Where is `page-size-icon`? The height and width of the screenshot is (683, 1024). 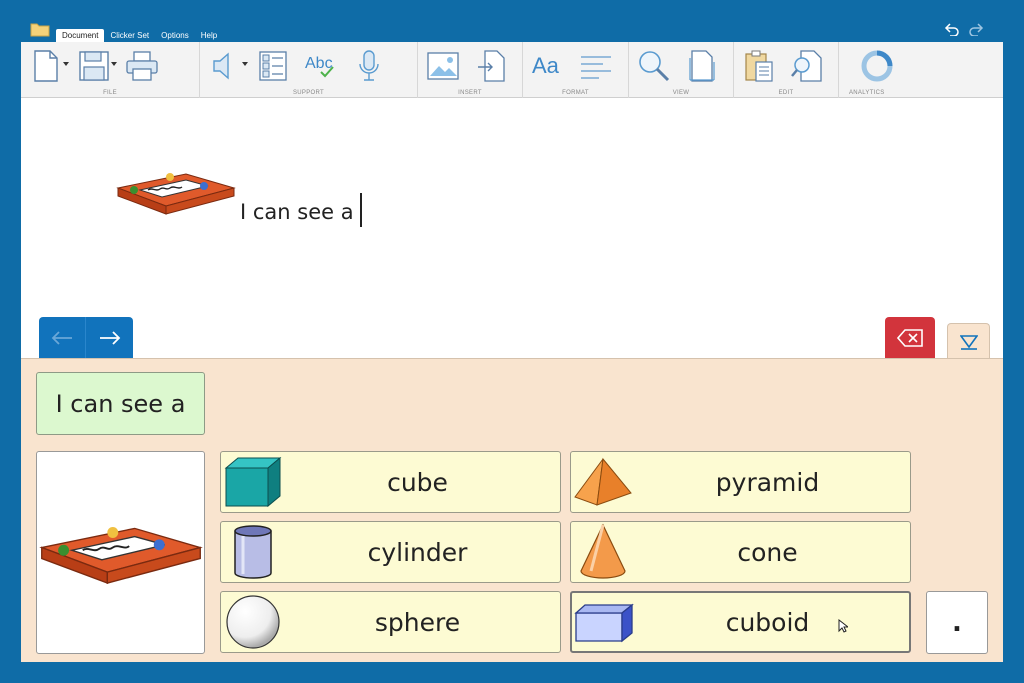 page-size-icon is located at coordinates (702, 66).